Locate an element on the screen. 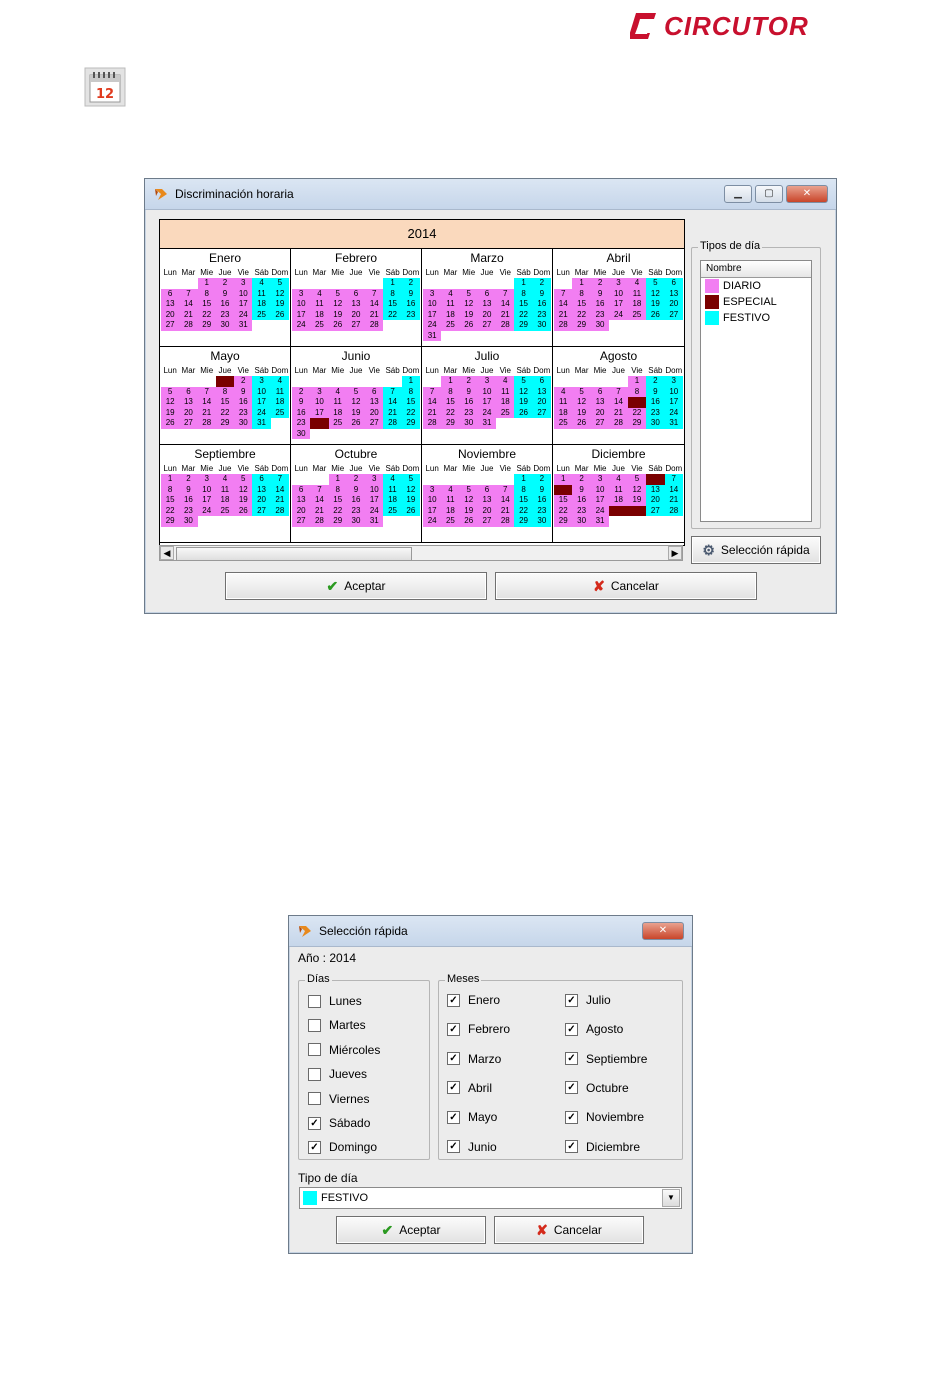 This screenshot has height=1379, width=950. checkbox-lunes: Lunes is located at coordinates (335, 1001).